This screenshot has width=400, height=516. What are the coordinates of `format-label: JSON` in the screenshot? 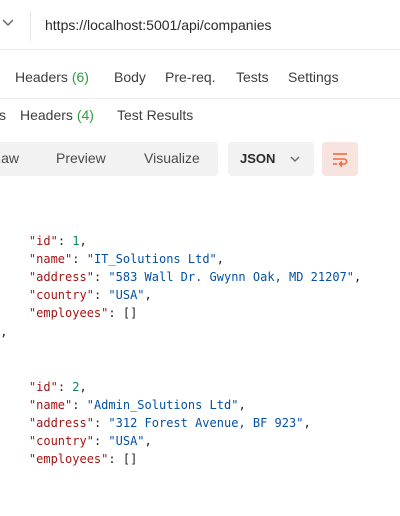 It's located at (258, 158).